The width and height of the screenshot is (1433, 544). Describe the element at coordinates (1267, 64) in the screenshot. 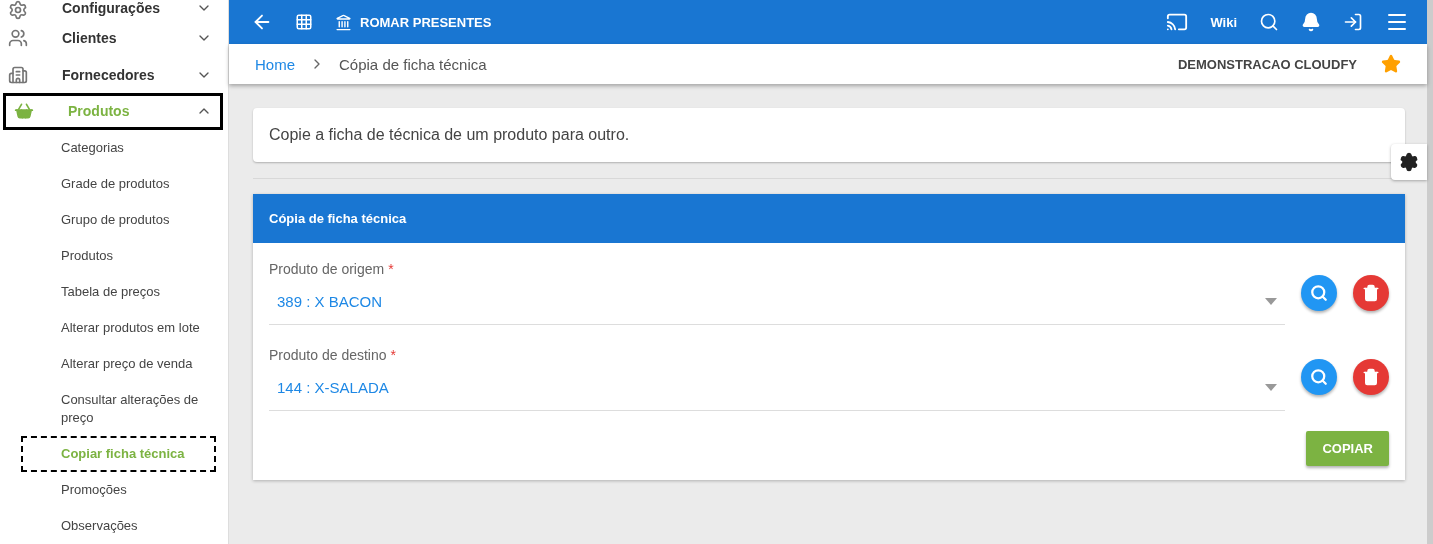

I see `account-name: DEMONSTRACAO CLOUDFY` at that location.